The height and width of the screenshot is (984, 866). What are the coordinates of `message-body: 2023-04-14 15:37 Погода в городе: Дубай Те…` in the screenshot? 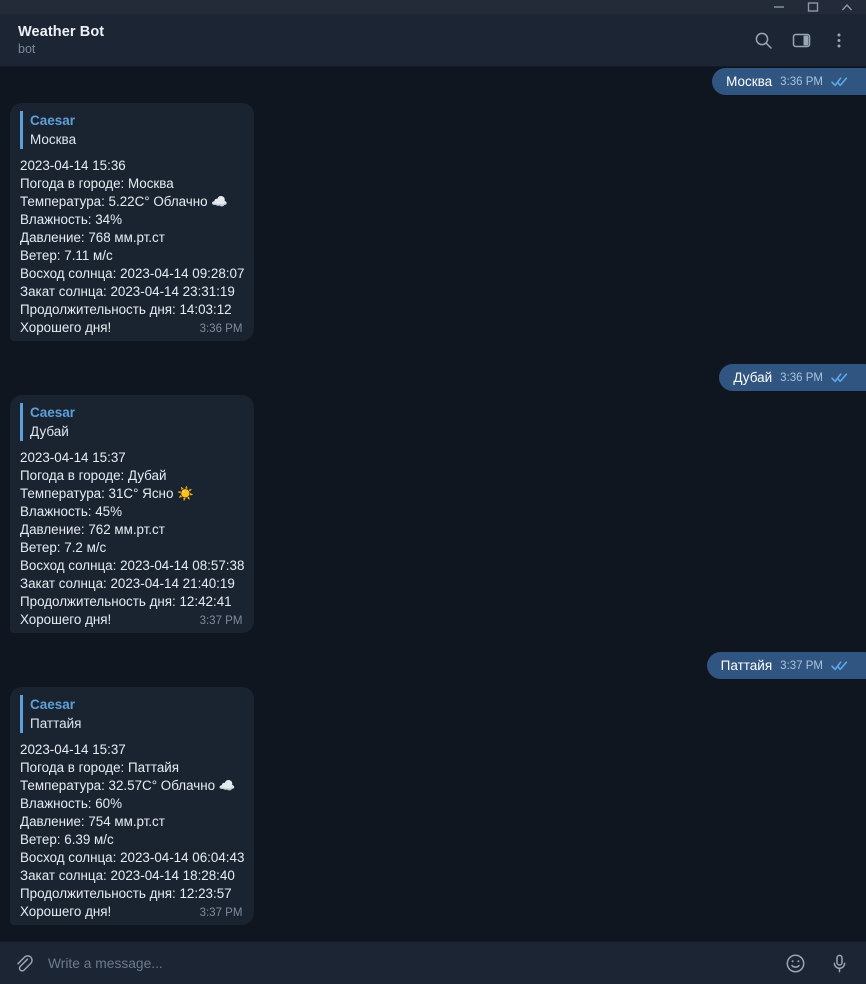 It's located at (132, 539).